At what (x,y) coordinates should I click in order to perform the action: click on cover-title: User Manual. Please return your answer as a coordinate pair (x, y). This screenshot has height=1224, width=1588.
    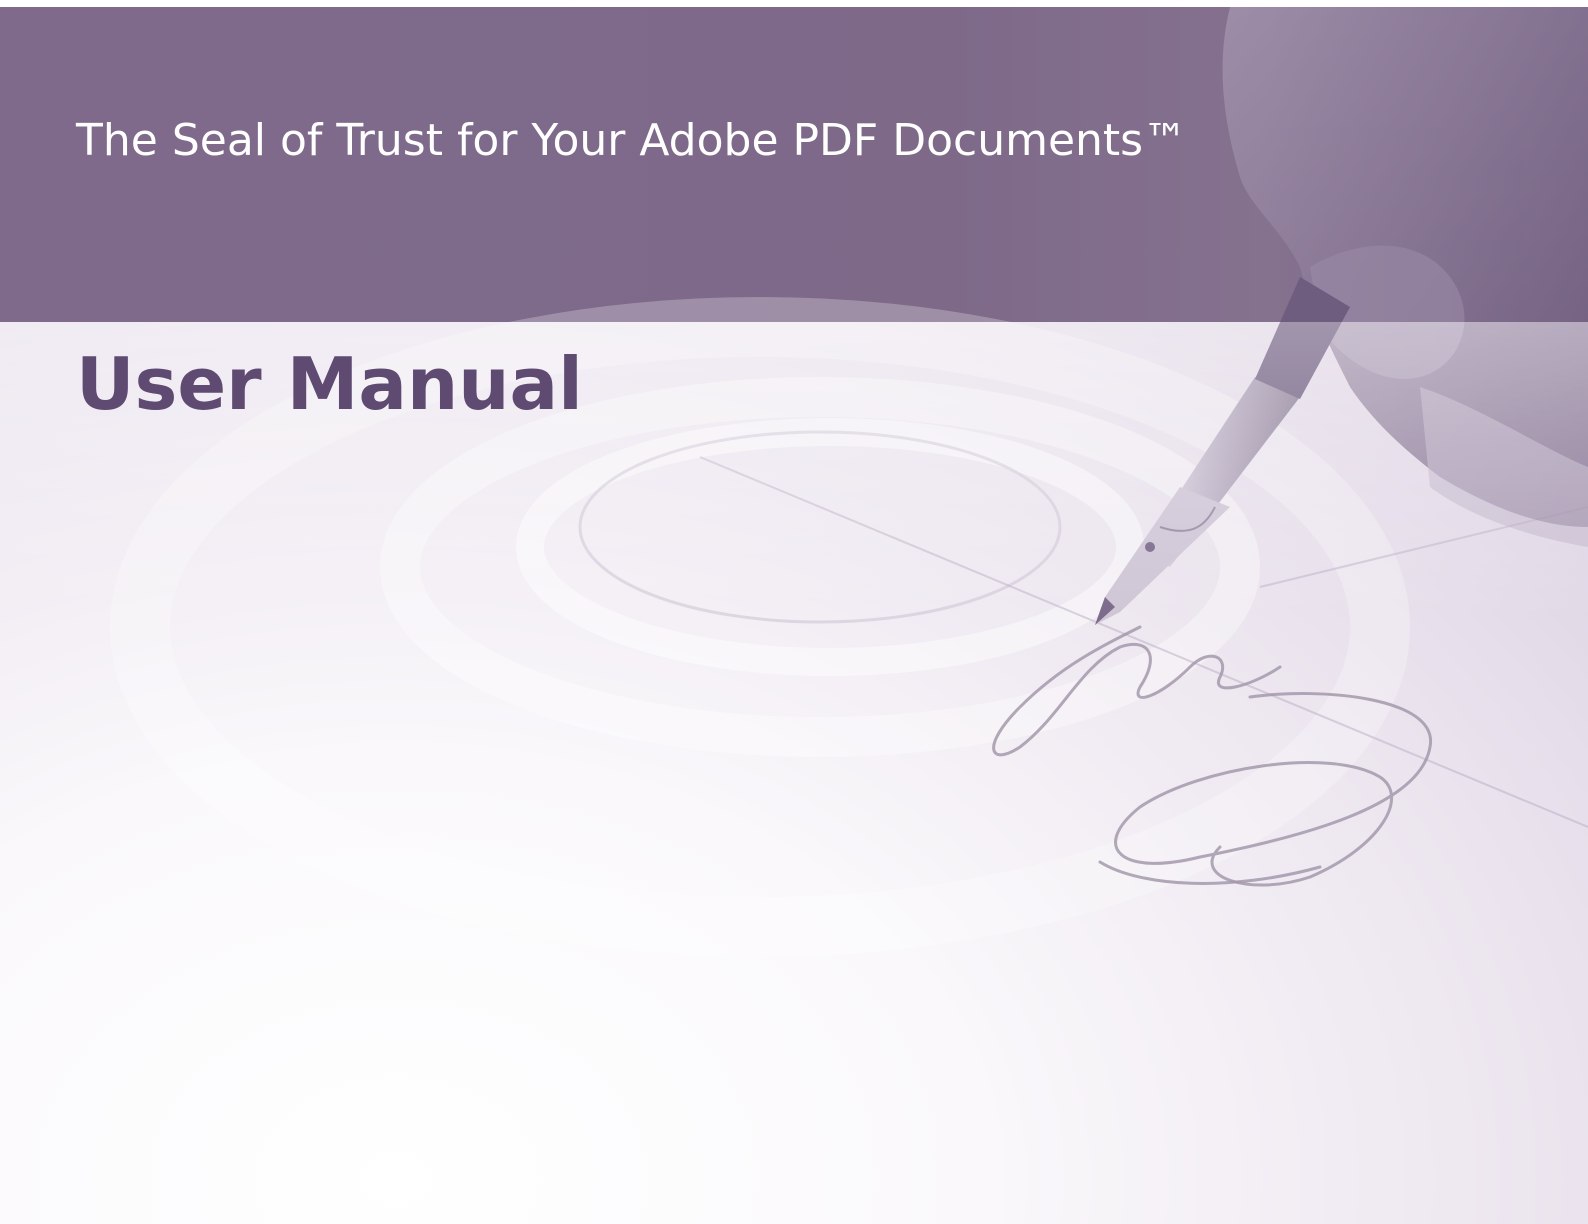
    Looking at the image, I should click on (329, 384).